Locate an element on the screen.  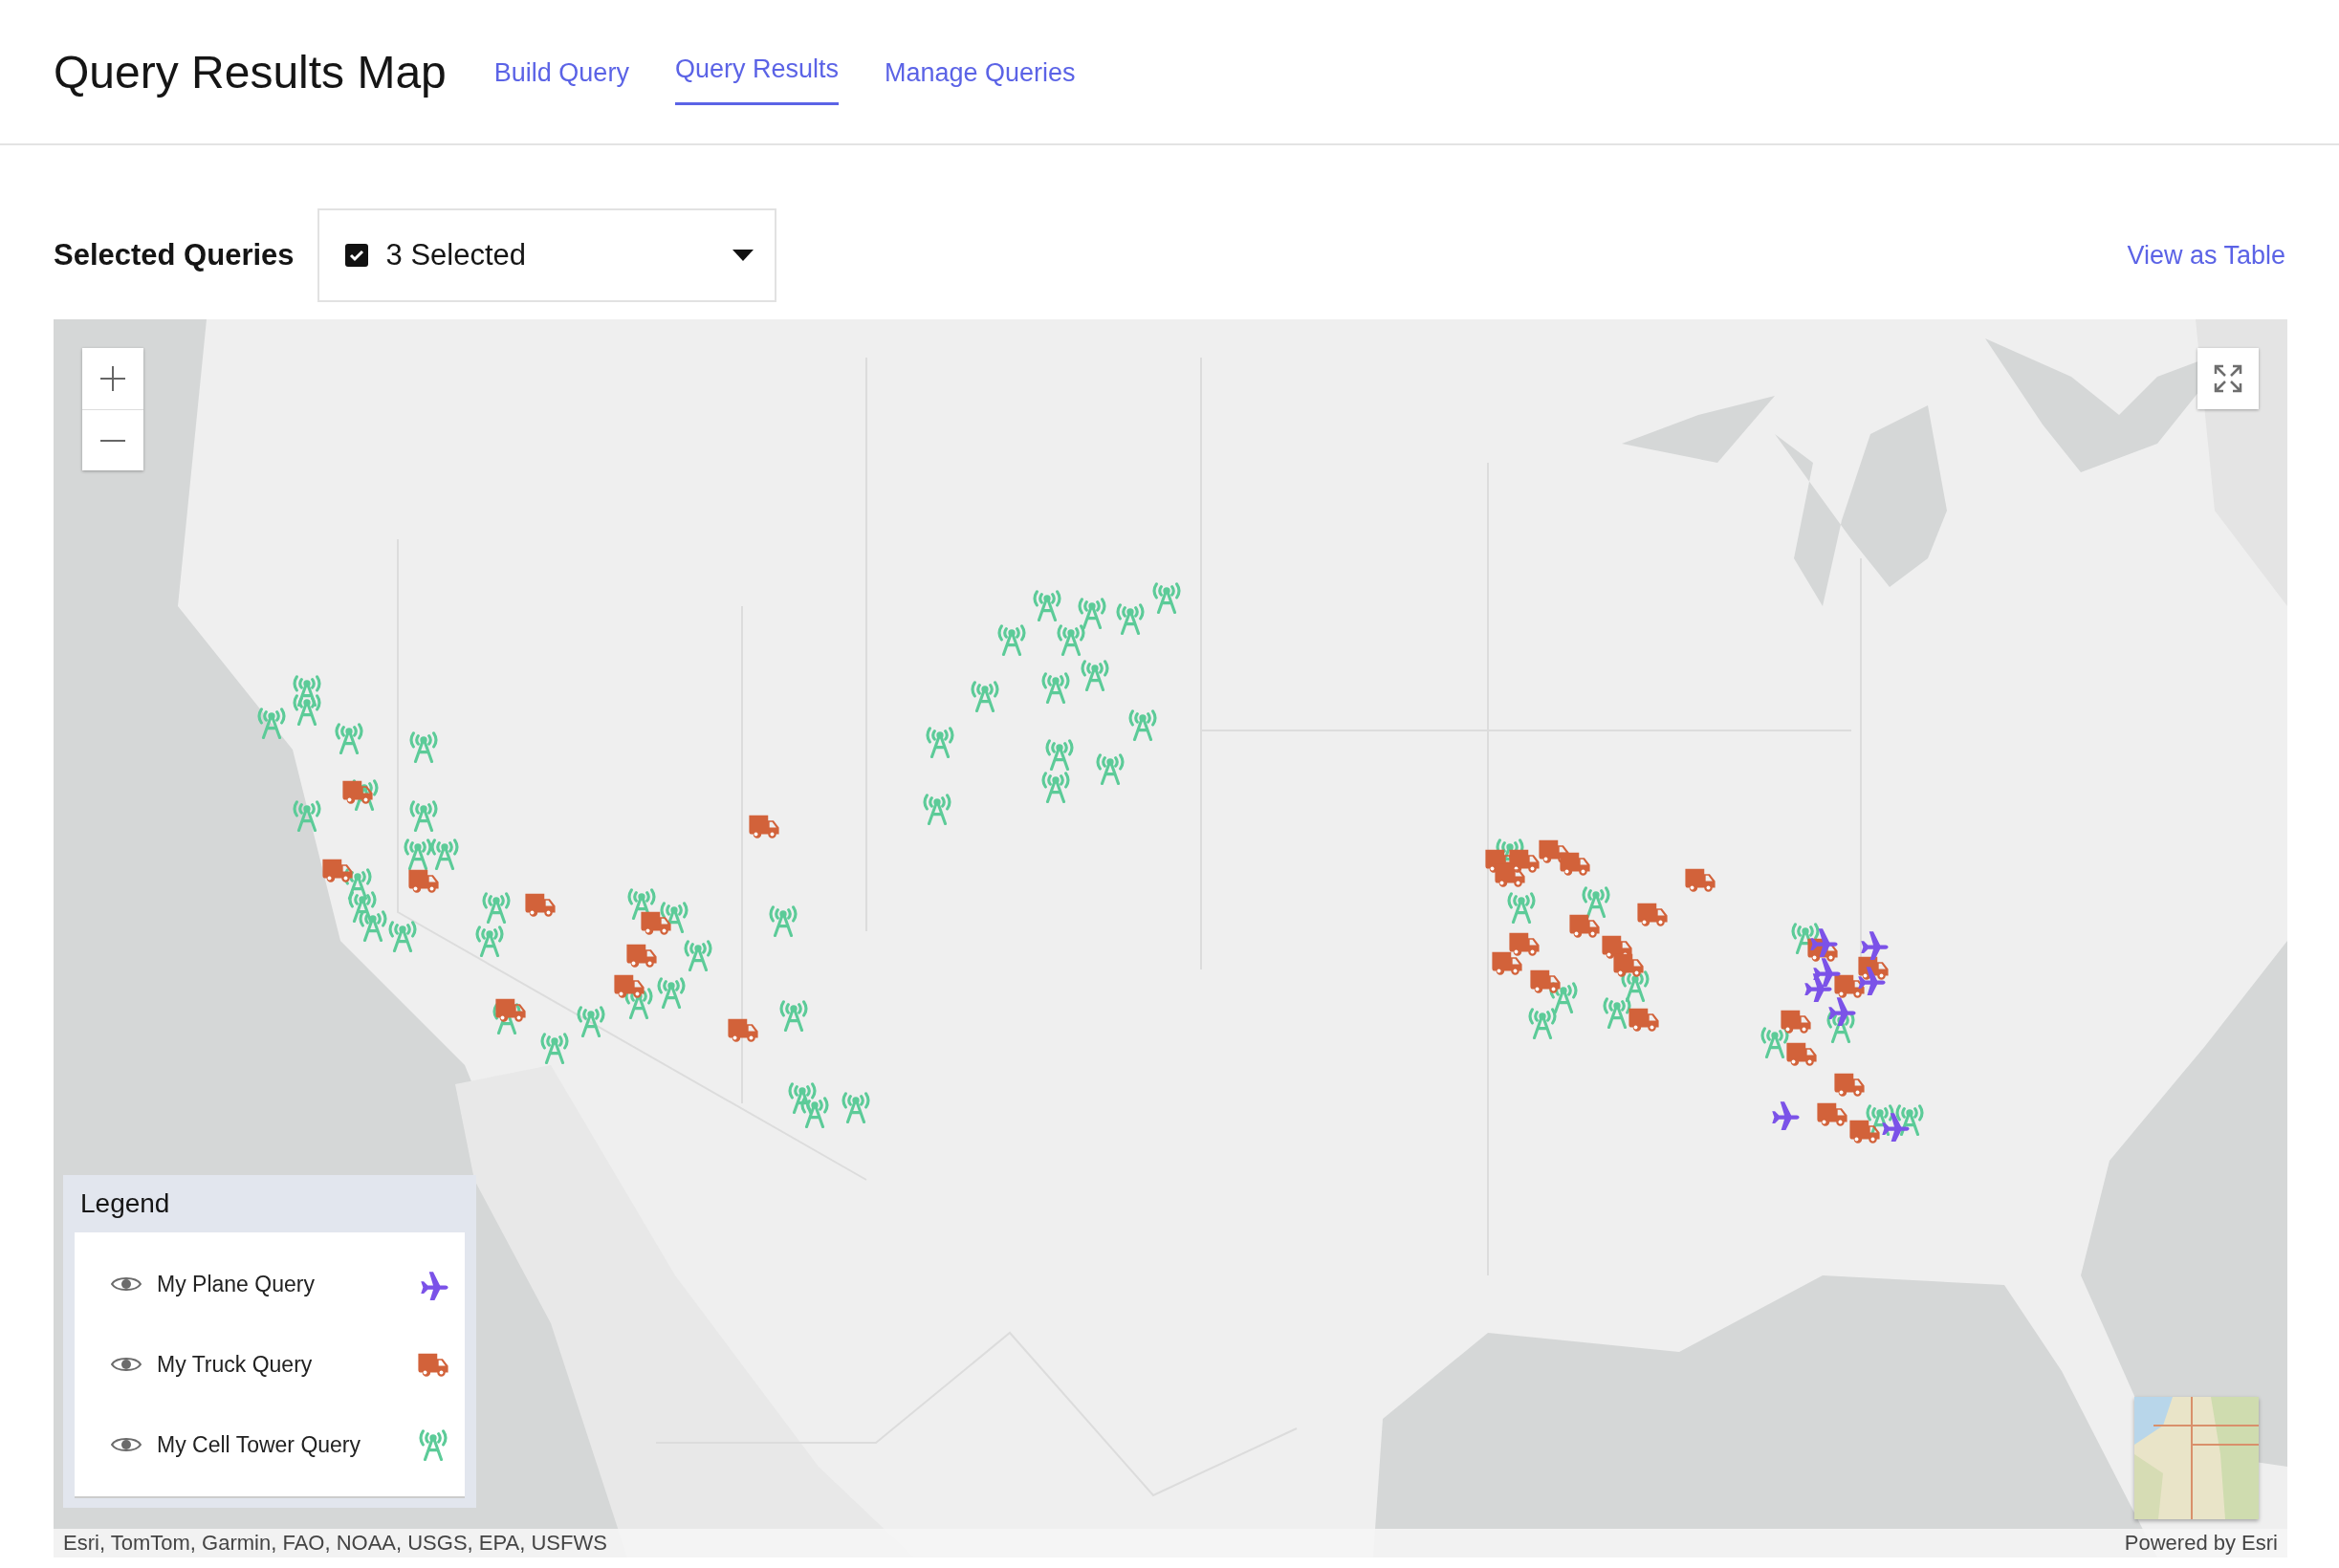
caret-icon is located at coordinates (743, 255).